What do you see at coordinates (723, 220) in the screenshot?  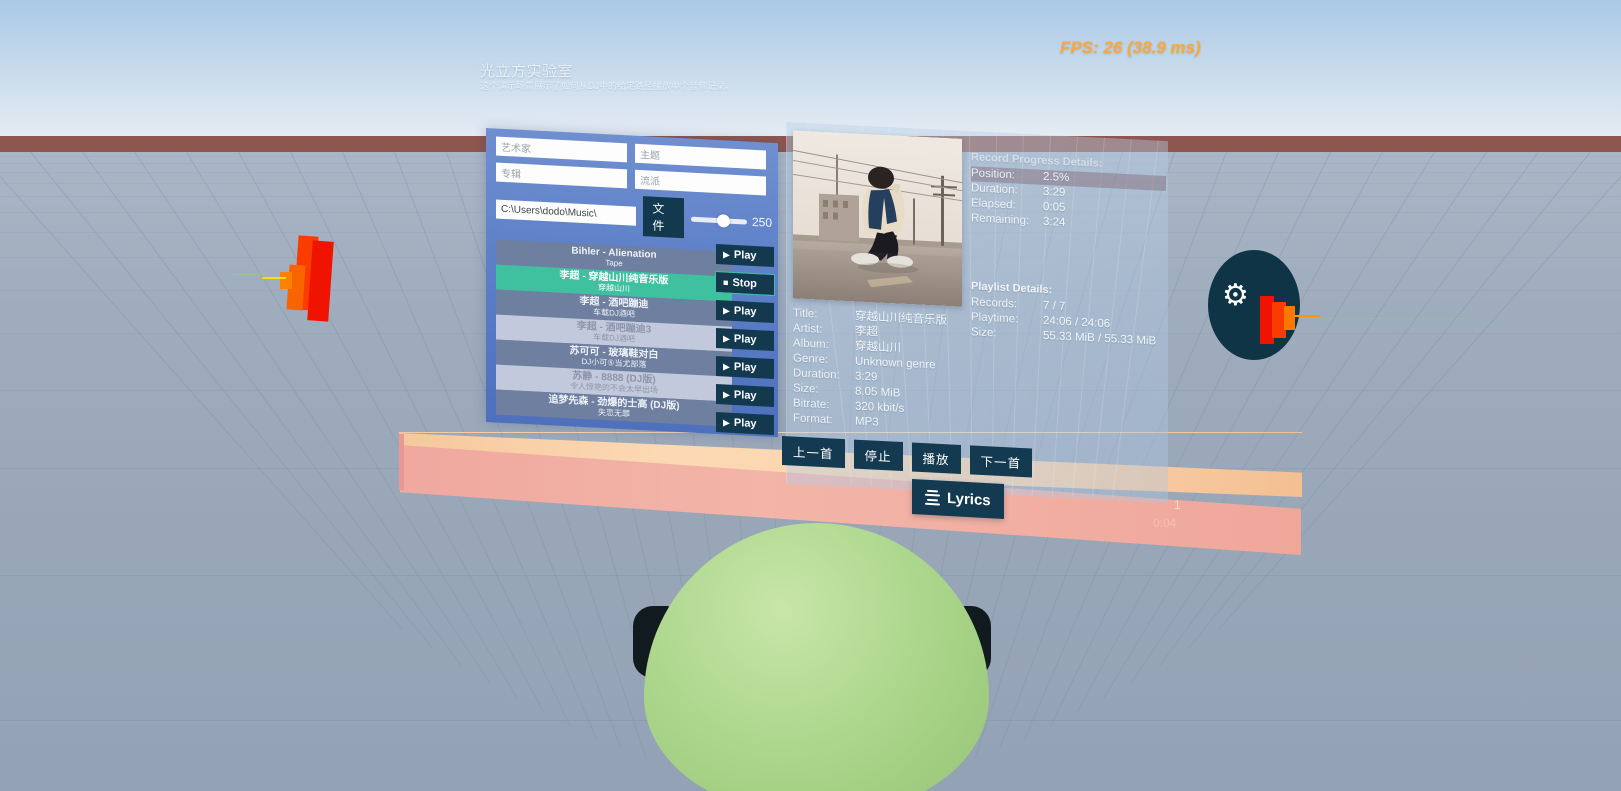 I see `slider-knob` at bounding box center [723, 220].